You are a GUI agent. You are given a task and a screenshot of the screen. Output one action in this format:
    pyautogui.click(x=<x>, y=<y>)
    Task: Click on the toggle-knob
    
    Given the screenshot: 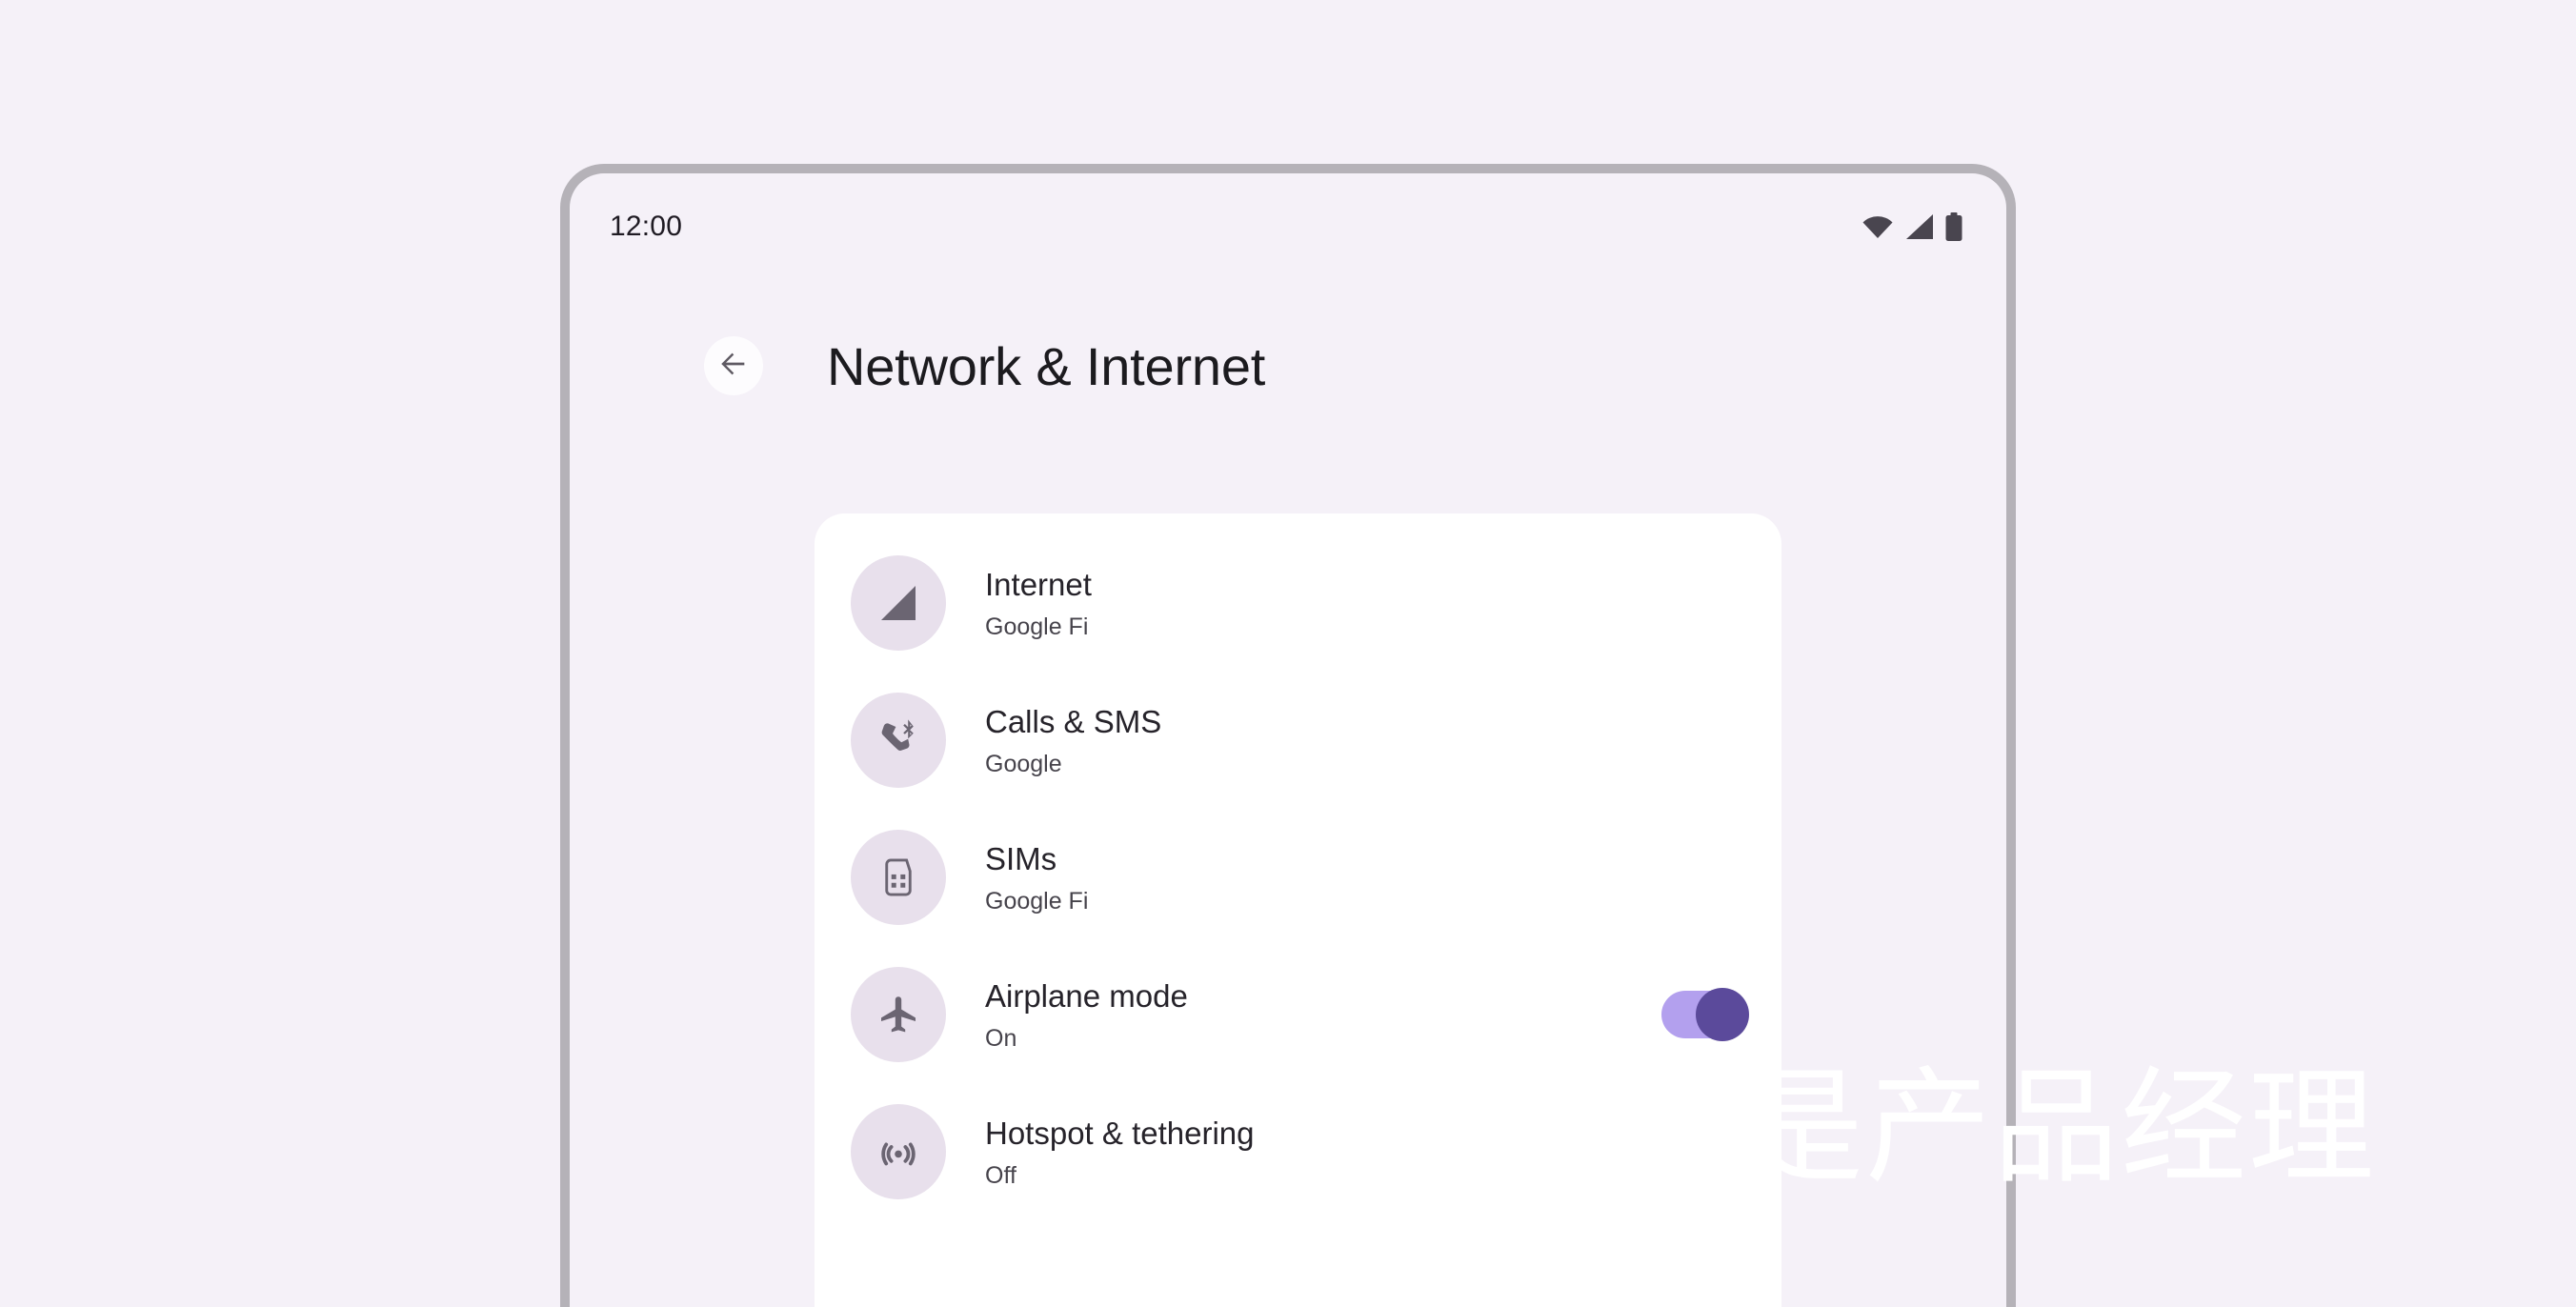 What is the action you would take?
    pyautogui.click(x=1723, y=1014)
    